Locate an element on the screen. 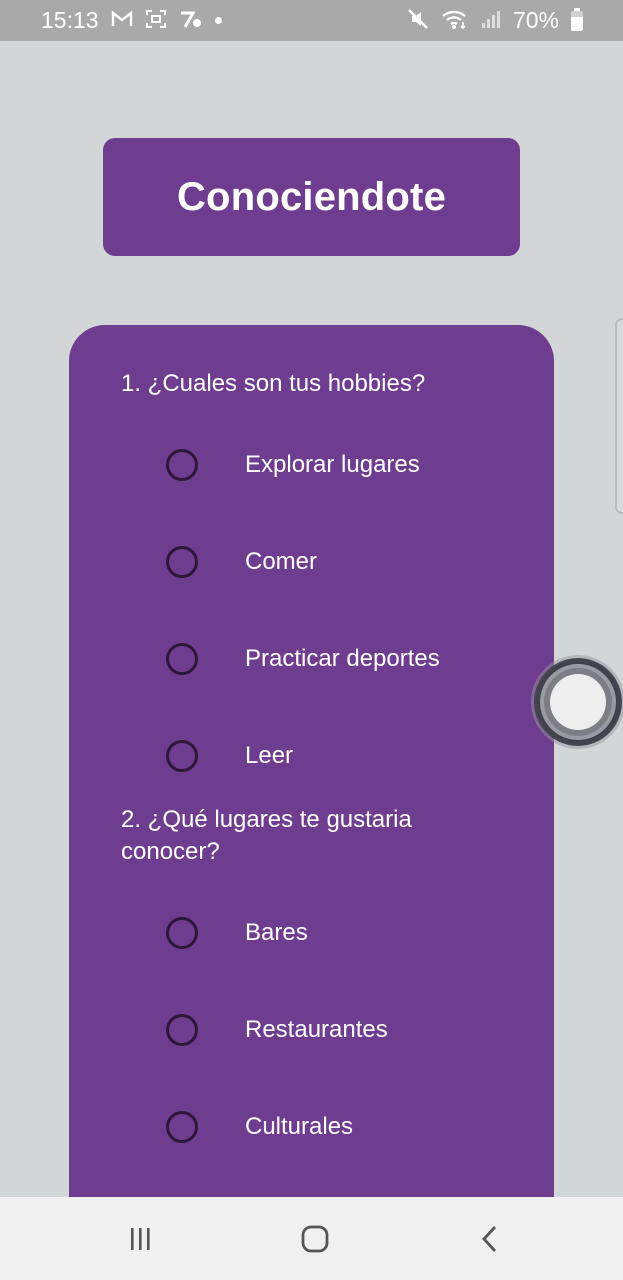  option-label: Comer is located at coordinates (281, 561).